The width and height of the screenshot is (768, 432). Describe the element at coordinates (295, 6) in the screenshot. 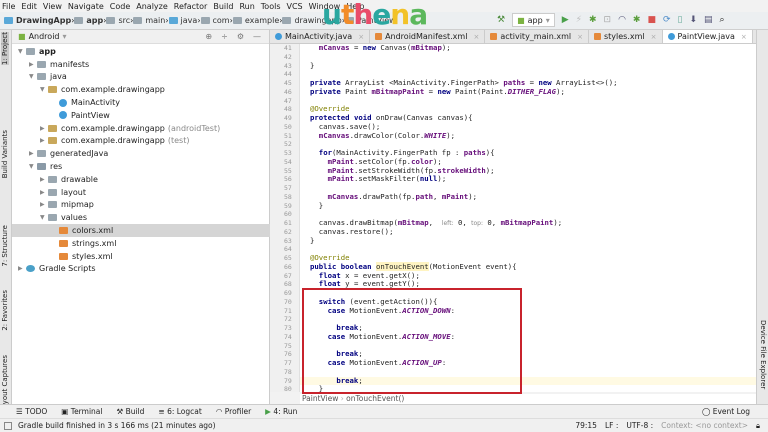

I see `menu-item-vcs: VCS` at that location.